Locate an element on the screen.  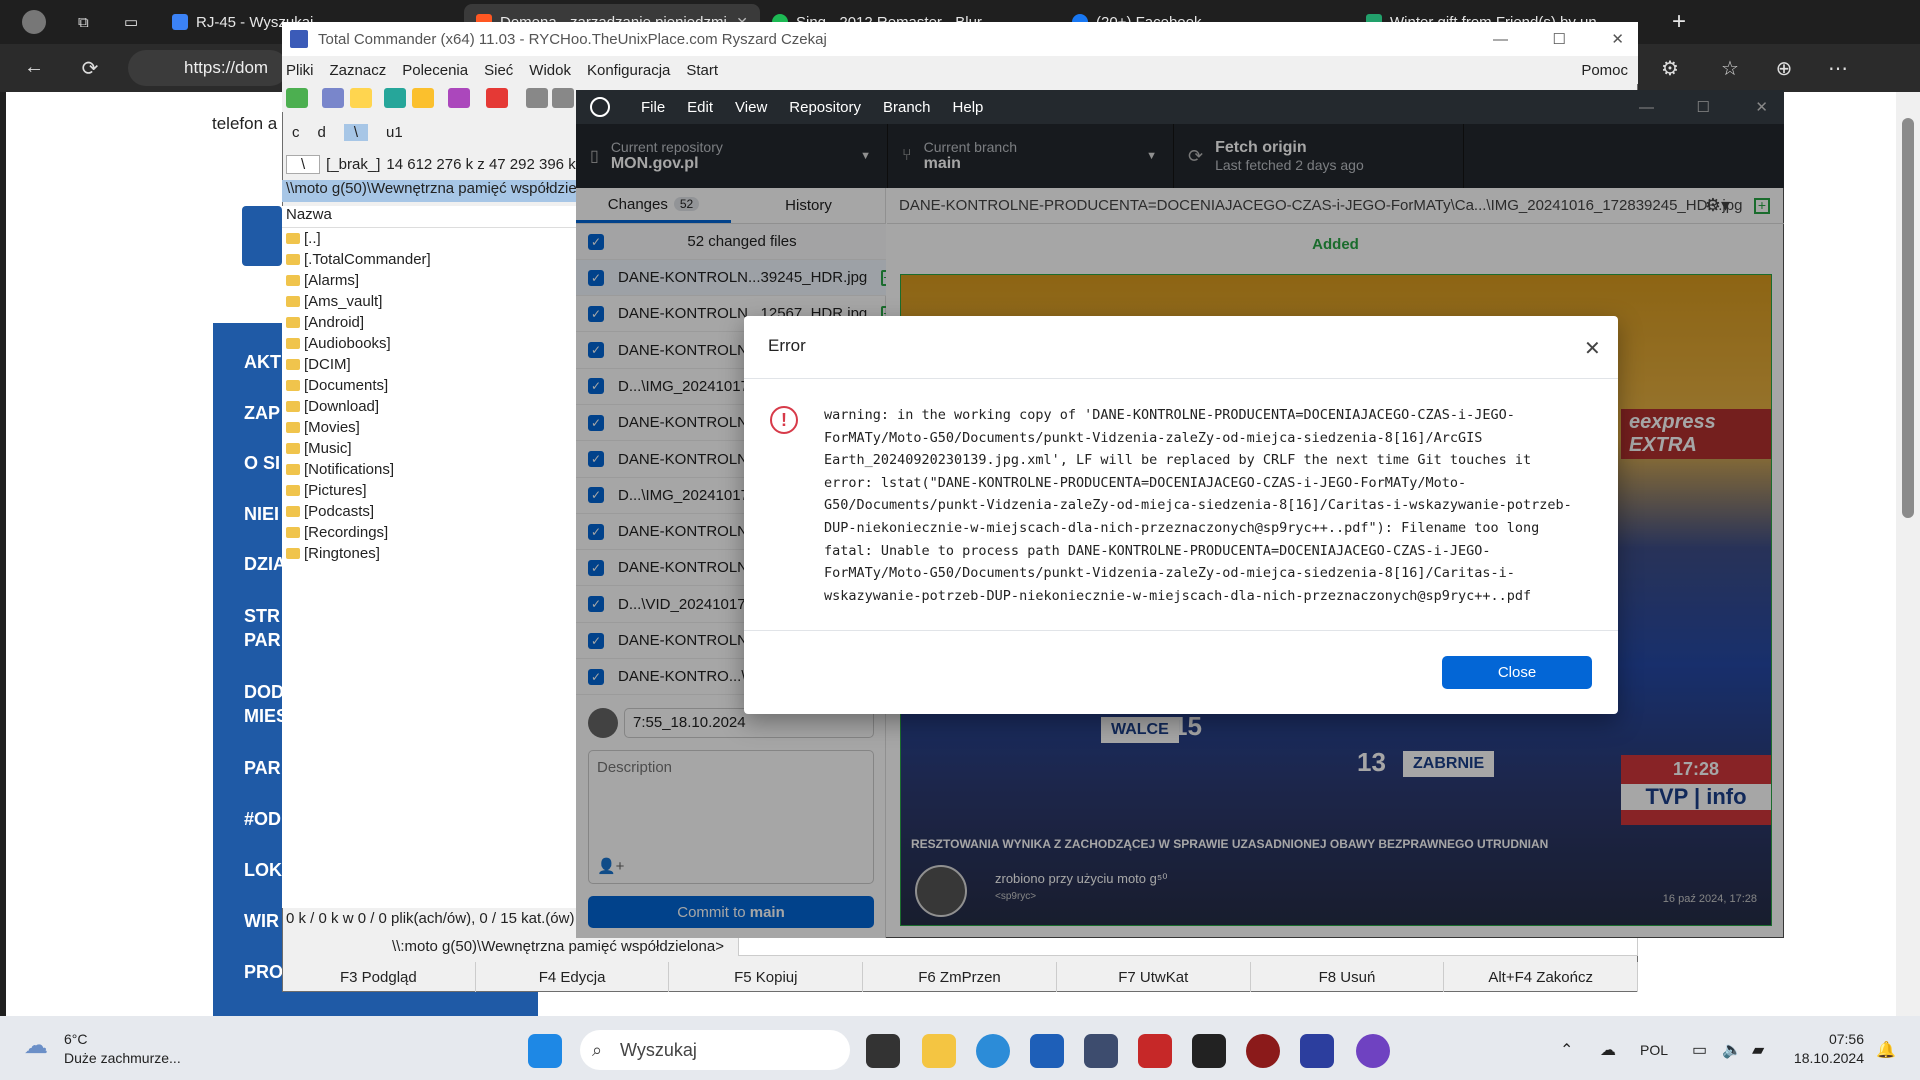
web-nav-item: DZIA is located at coordinates (265, 564).